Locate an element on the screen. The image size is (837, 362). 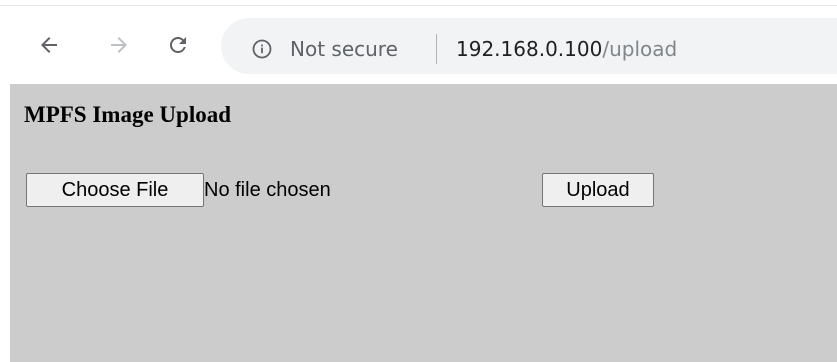
reload-button is located at coordinates (178, 45).